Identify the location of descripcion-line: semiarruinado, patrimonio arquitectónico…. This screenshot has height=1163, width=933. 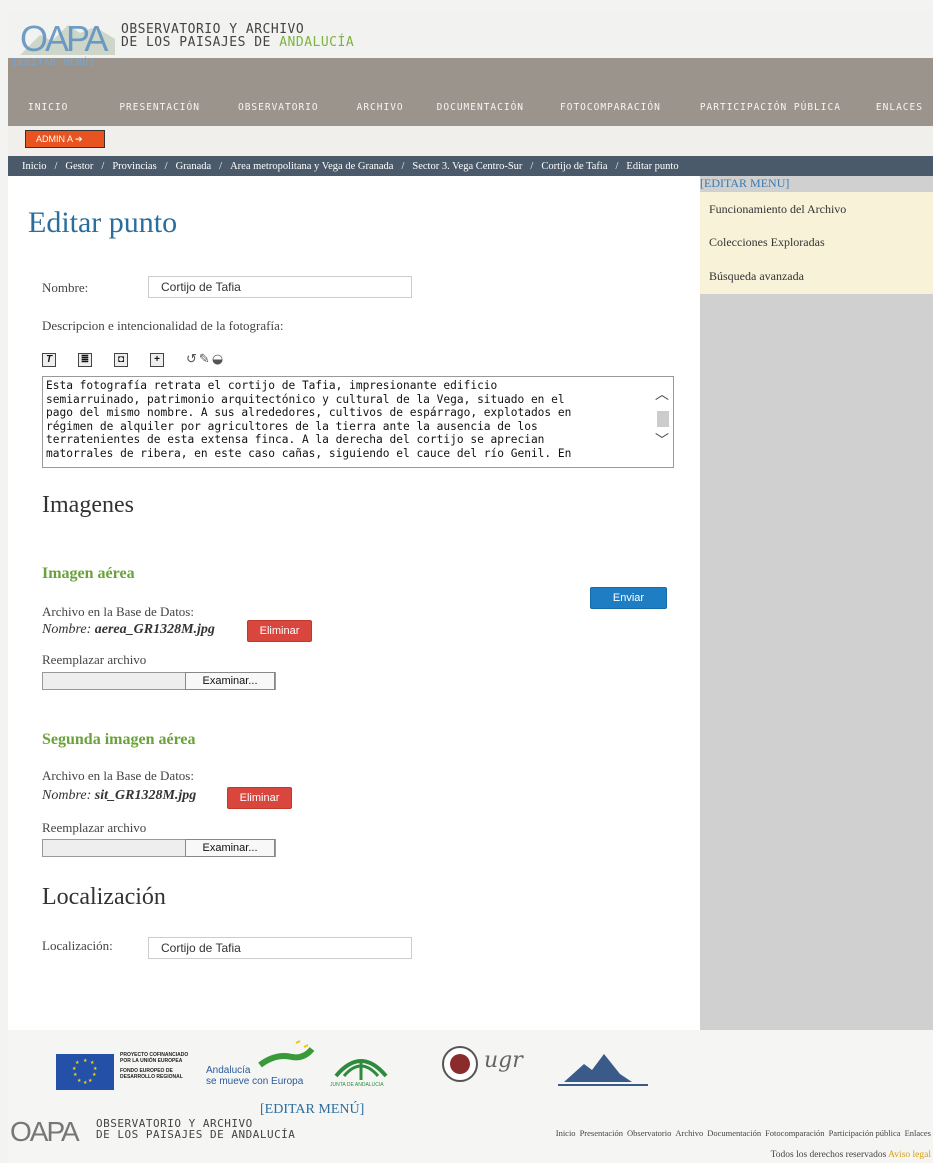
(305, 399).